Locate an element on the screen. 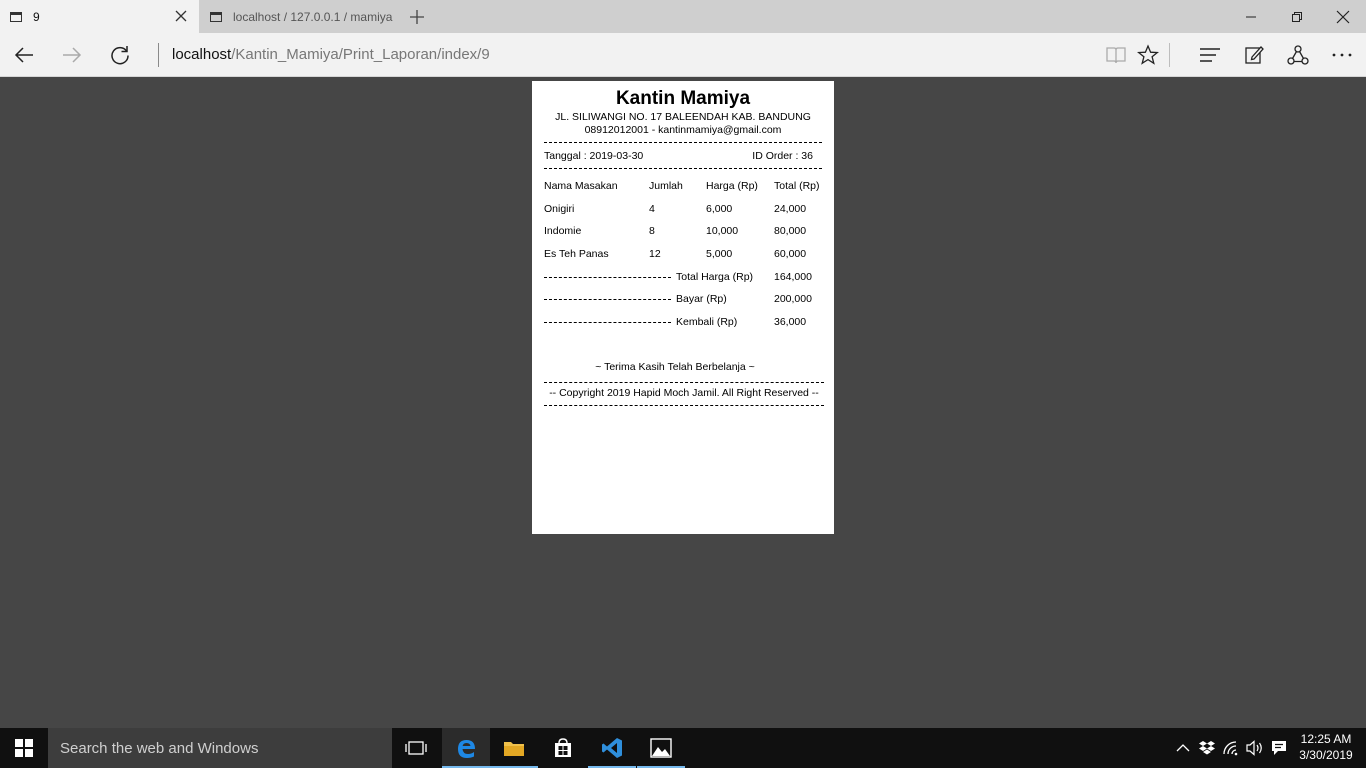 This screenshot has height=768, width=1366. refresh-icon is located at coordinates (120, 55).